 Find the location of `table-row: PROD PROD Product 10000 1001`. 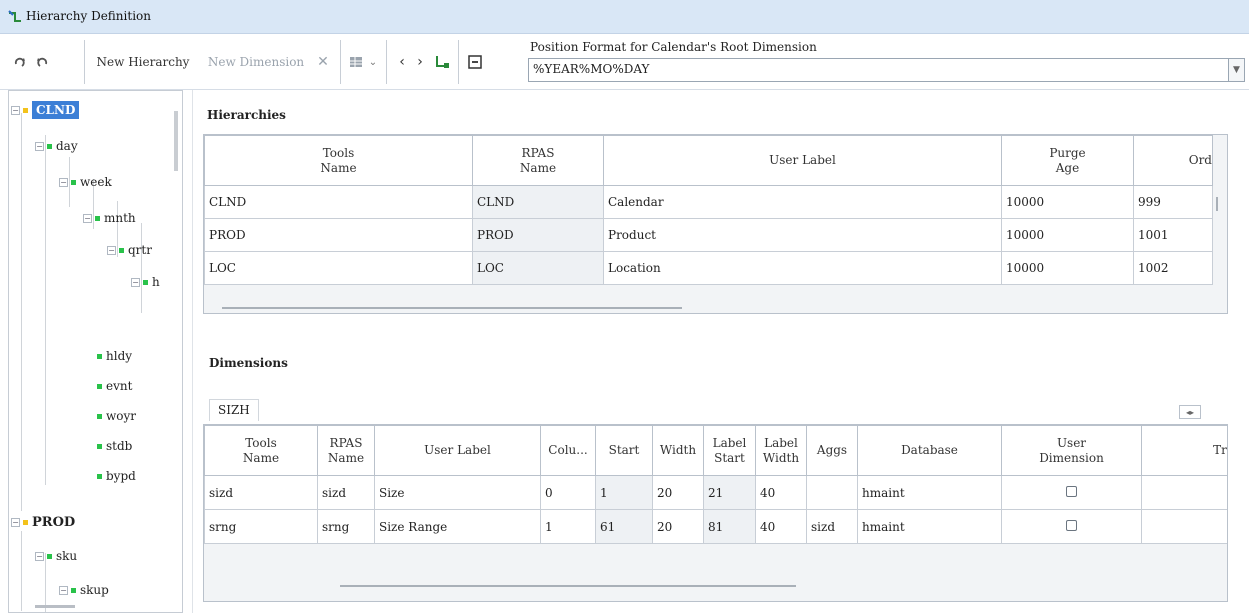

table-row: PROD PROD Product 10000 1001 is located at coordinates (708, 235).